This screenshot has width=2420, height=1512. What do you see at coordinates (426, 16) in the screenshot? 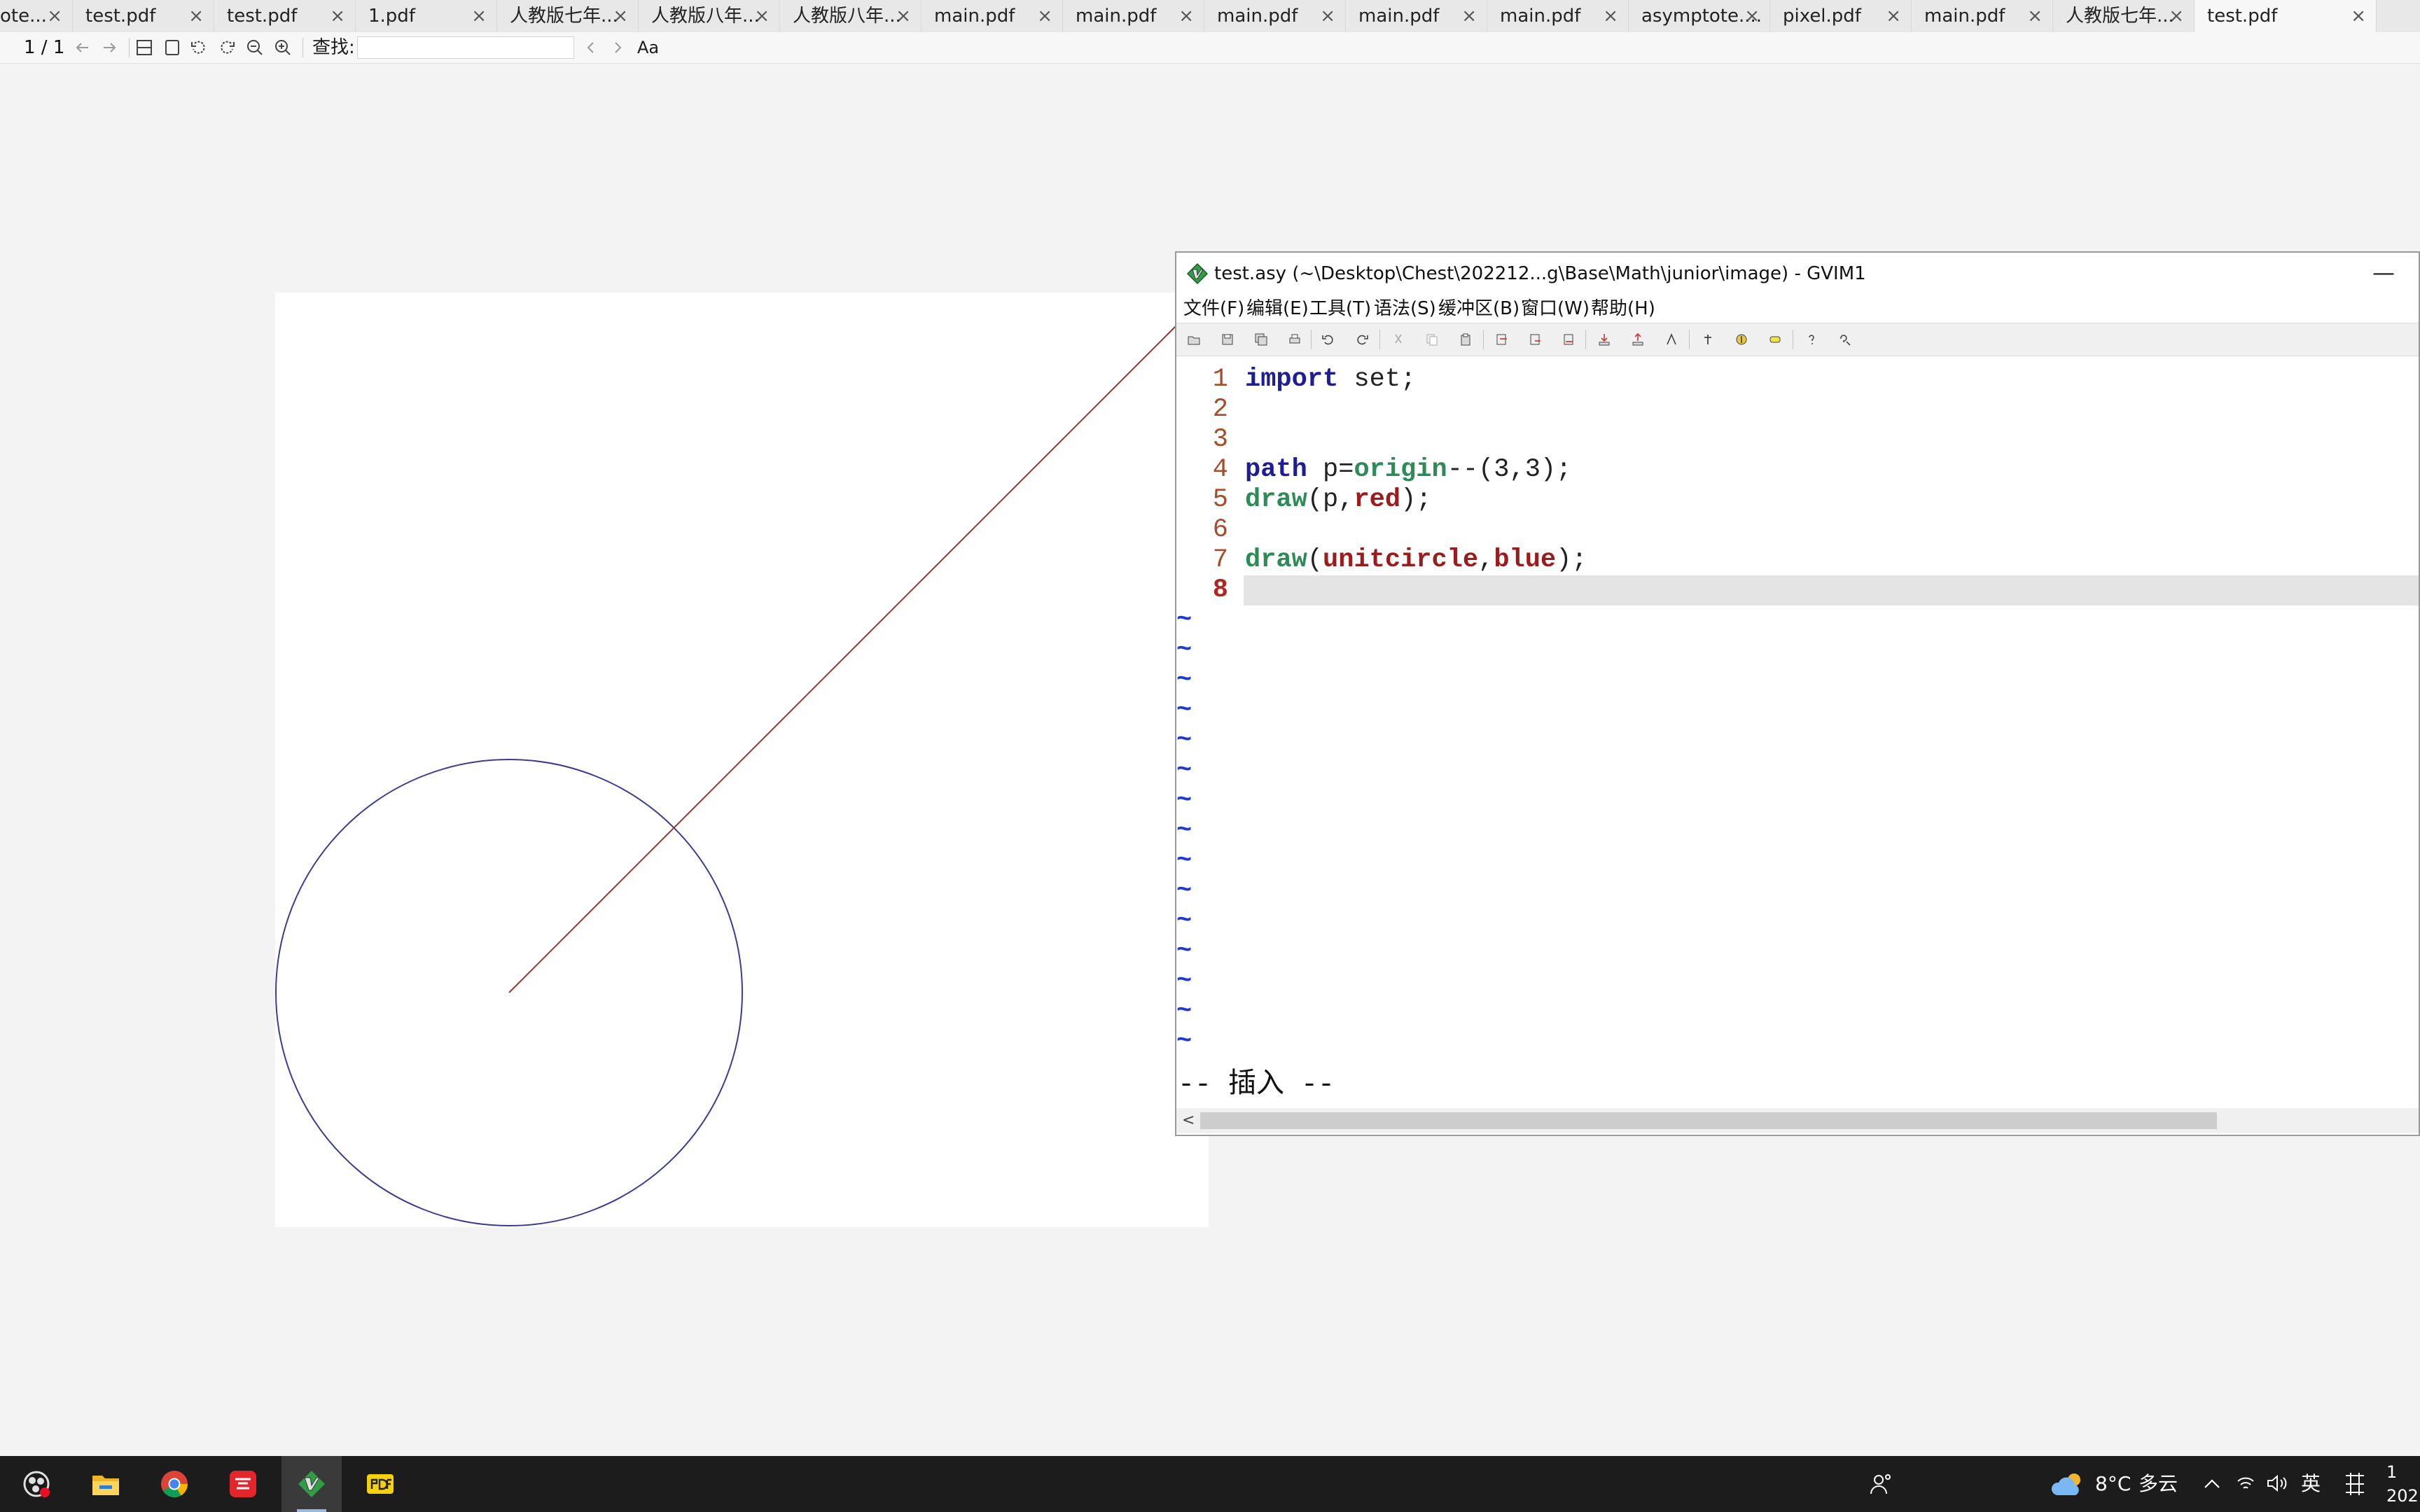
I see `pdf-tab: 1.pdf ×` at bounding box center [426, 16].